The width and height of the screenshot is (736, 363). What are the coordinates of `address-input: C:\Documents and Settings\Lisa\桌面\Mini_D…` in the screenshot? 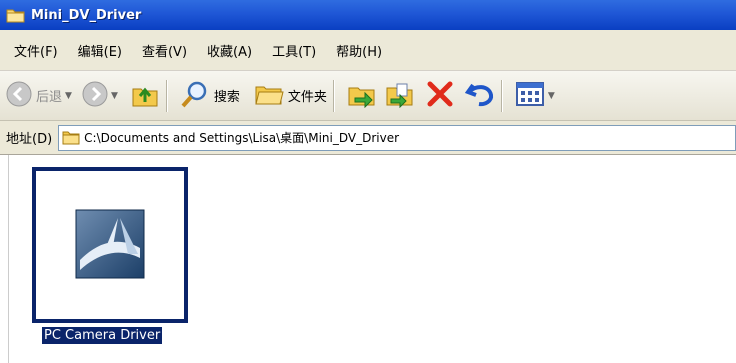 It's located at (397, 137).